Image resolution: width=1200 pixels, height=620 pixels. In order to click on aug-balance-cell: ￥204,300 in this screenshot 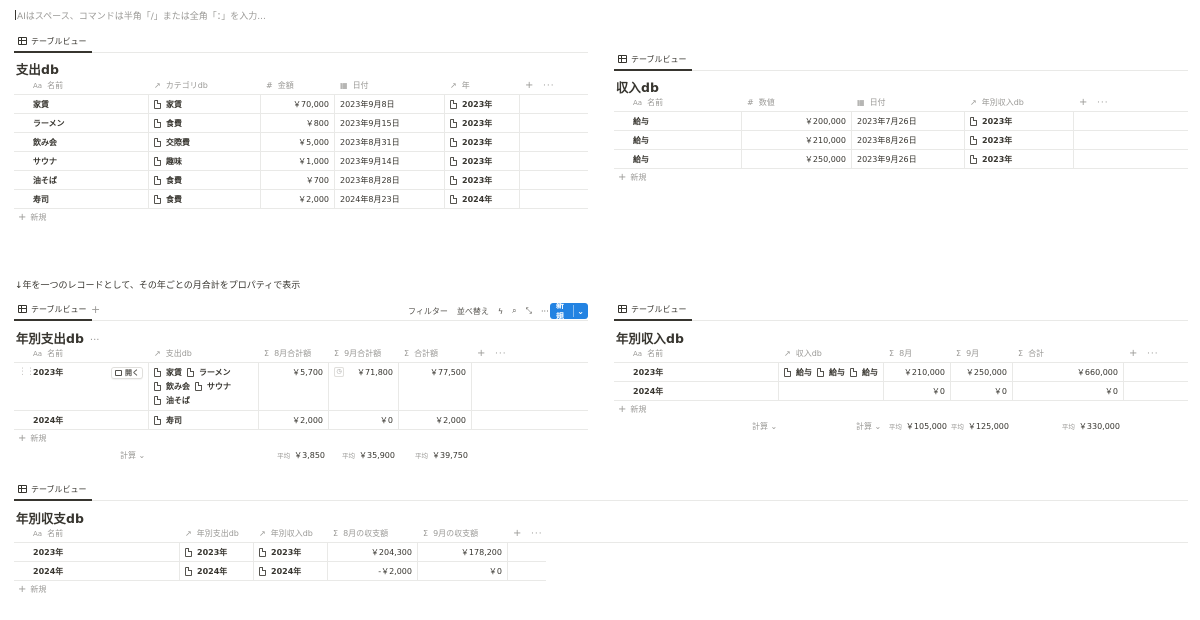, I will do `click(373, 552)`.